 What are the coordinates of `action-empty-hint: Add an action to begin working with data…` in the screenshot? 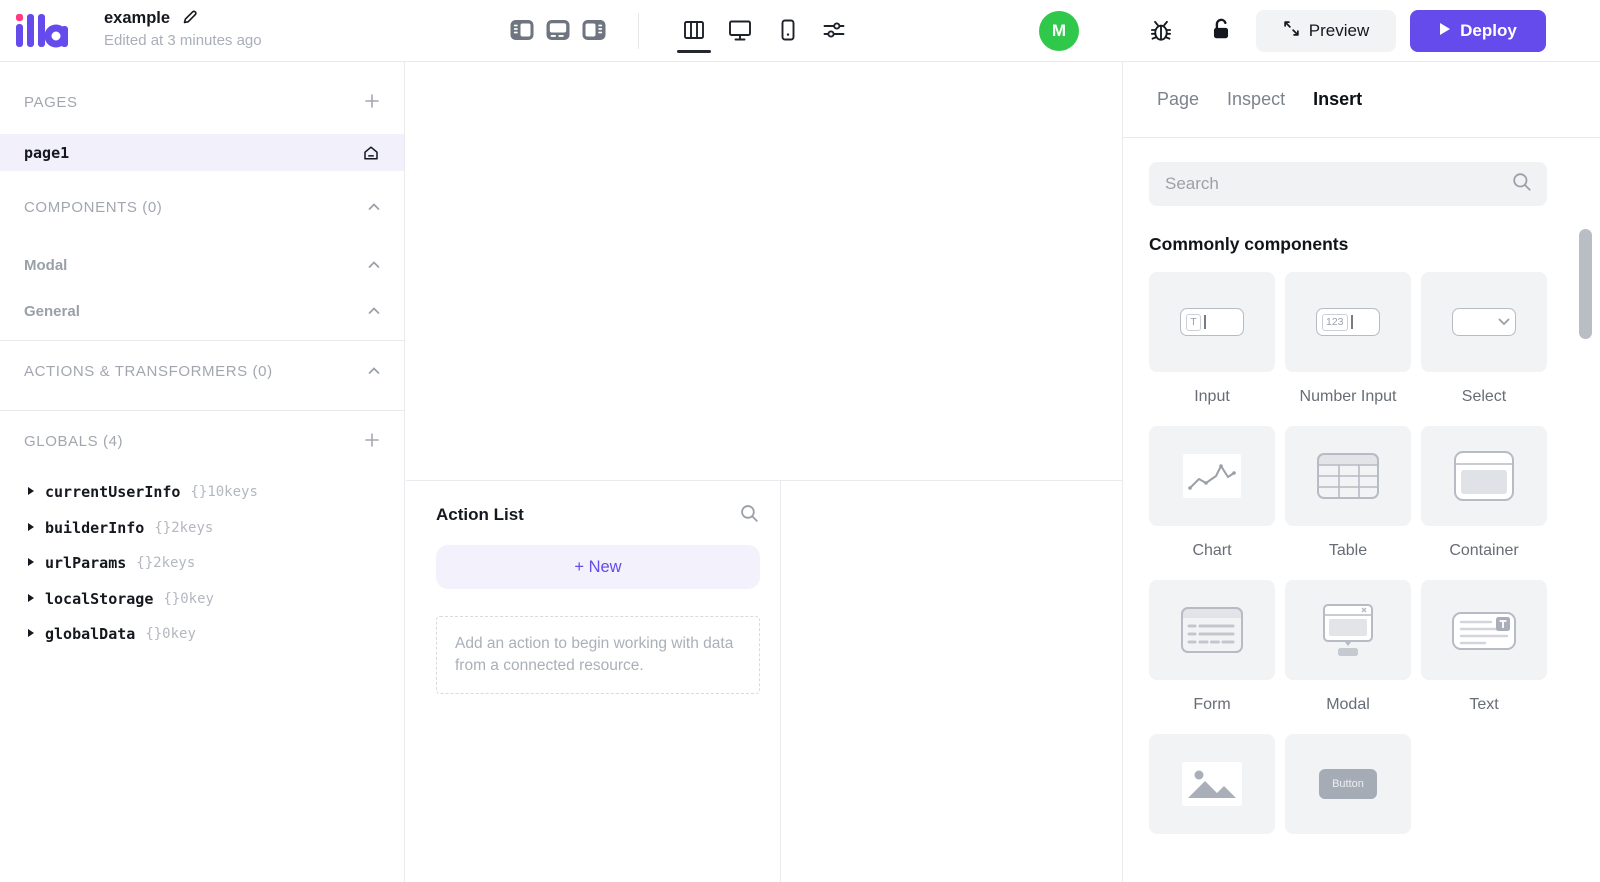 It's located at (598, 655).